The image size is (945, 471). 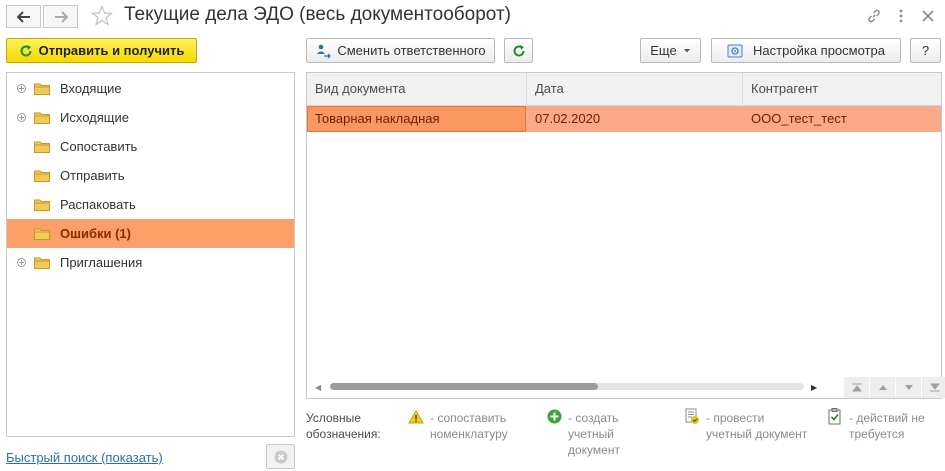 I want to click on triangle-down-icon, so click(x=908, y=387).